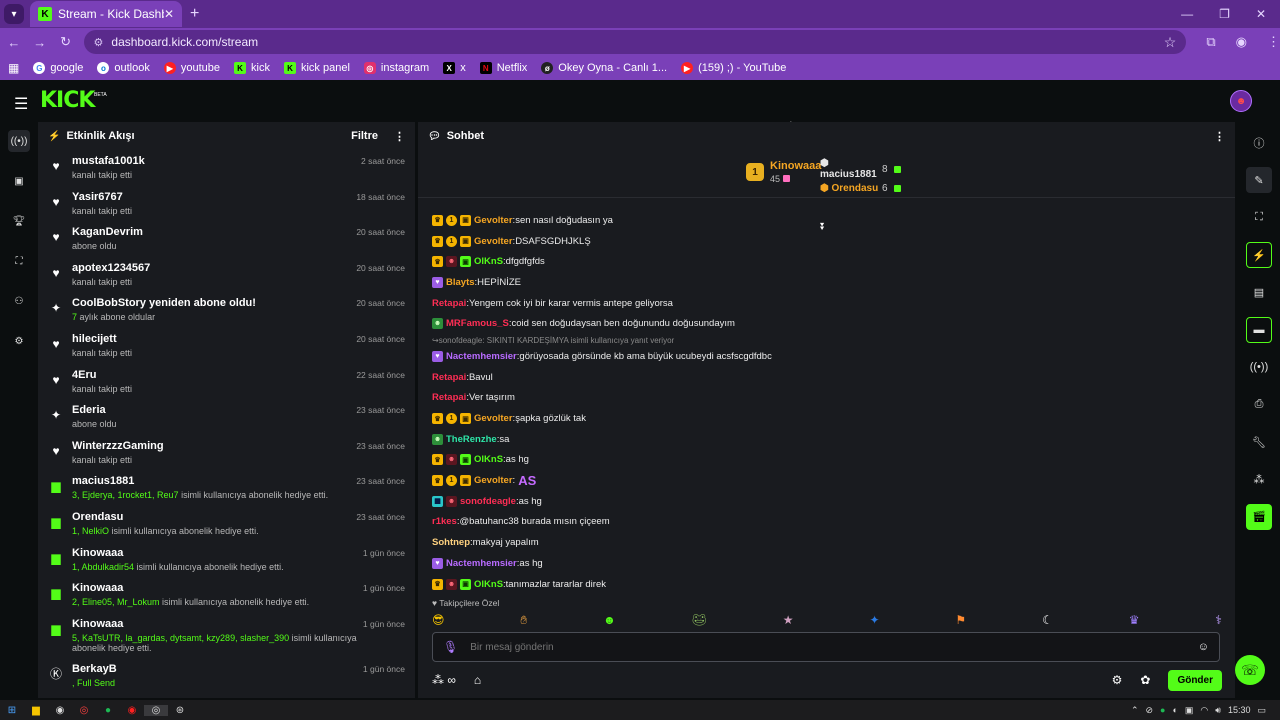 The width and height of the screenshot is (1280, 720). I want to click on broadcast-icon: ((•)), so click(1259, 367).